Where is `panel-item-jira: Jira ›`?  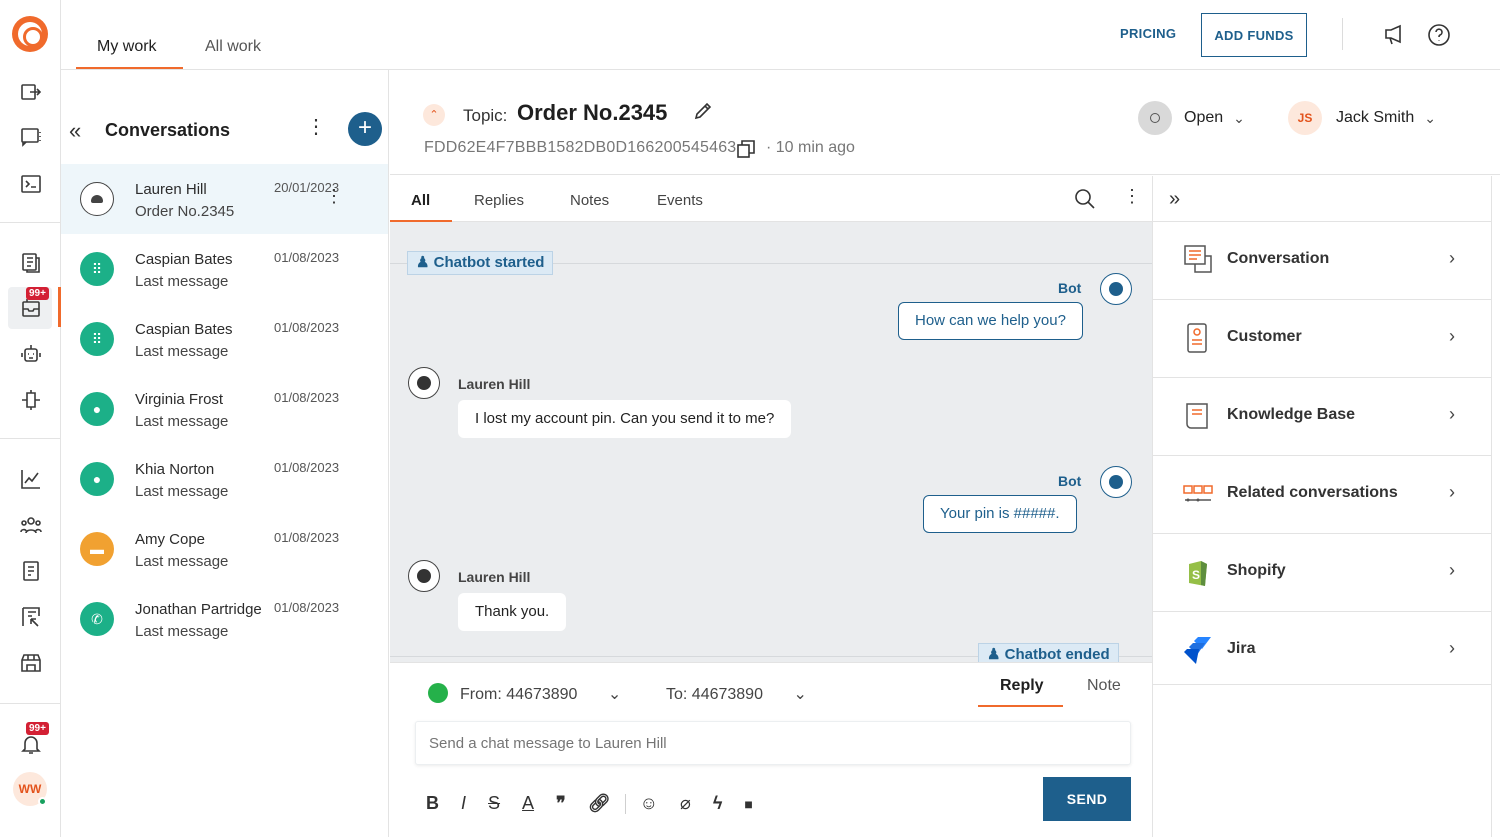 panel-item-jira: Jira › is located at coordinates (1322, 650).